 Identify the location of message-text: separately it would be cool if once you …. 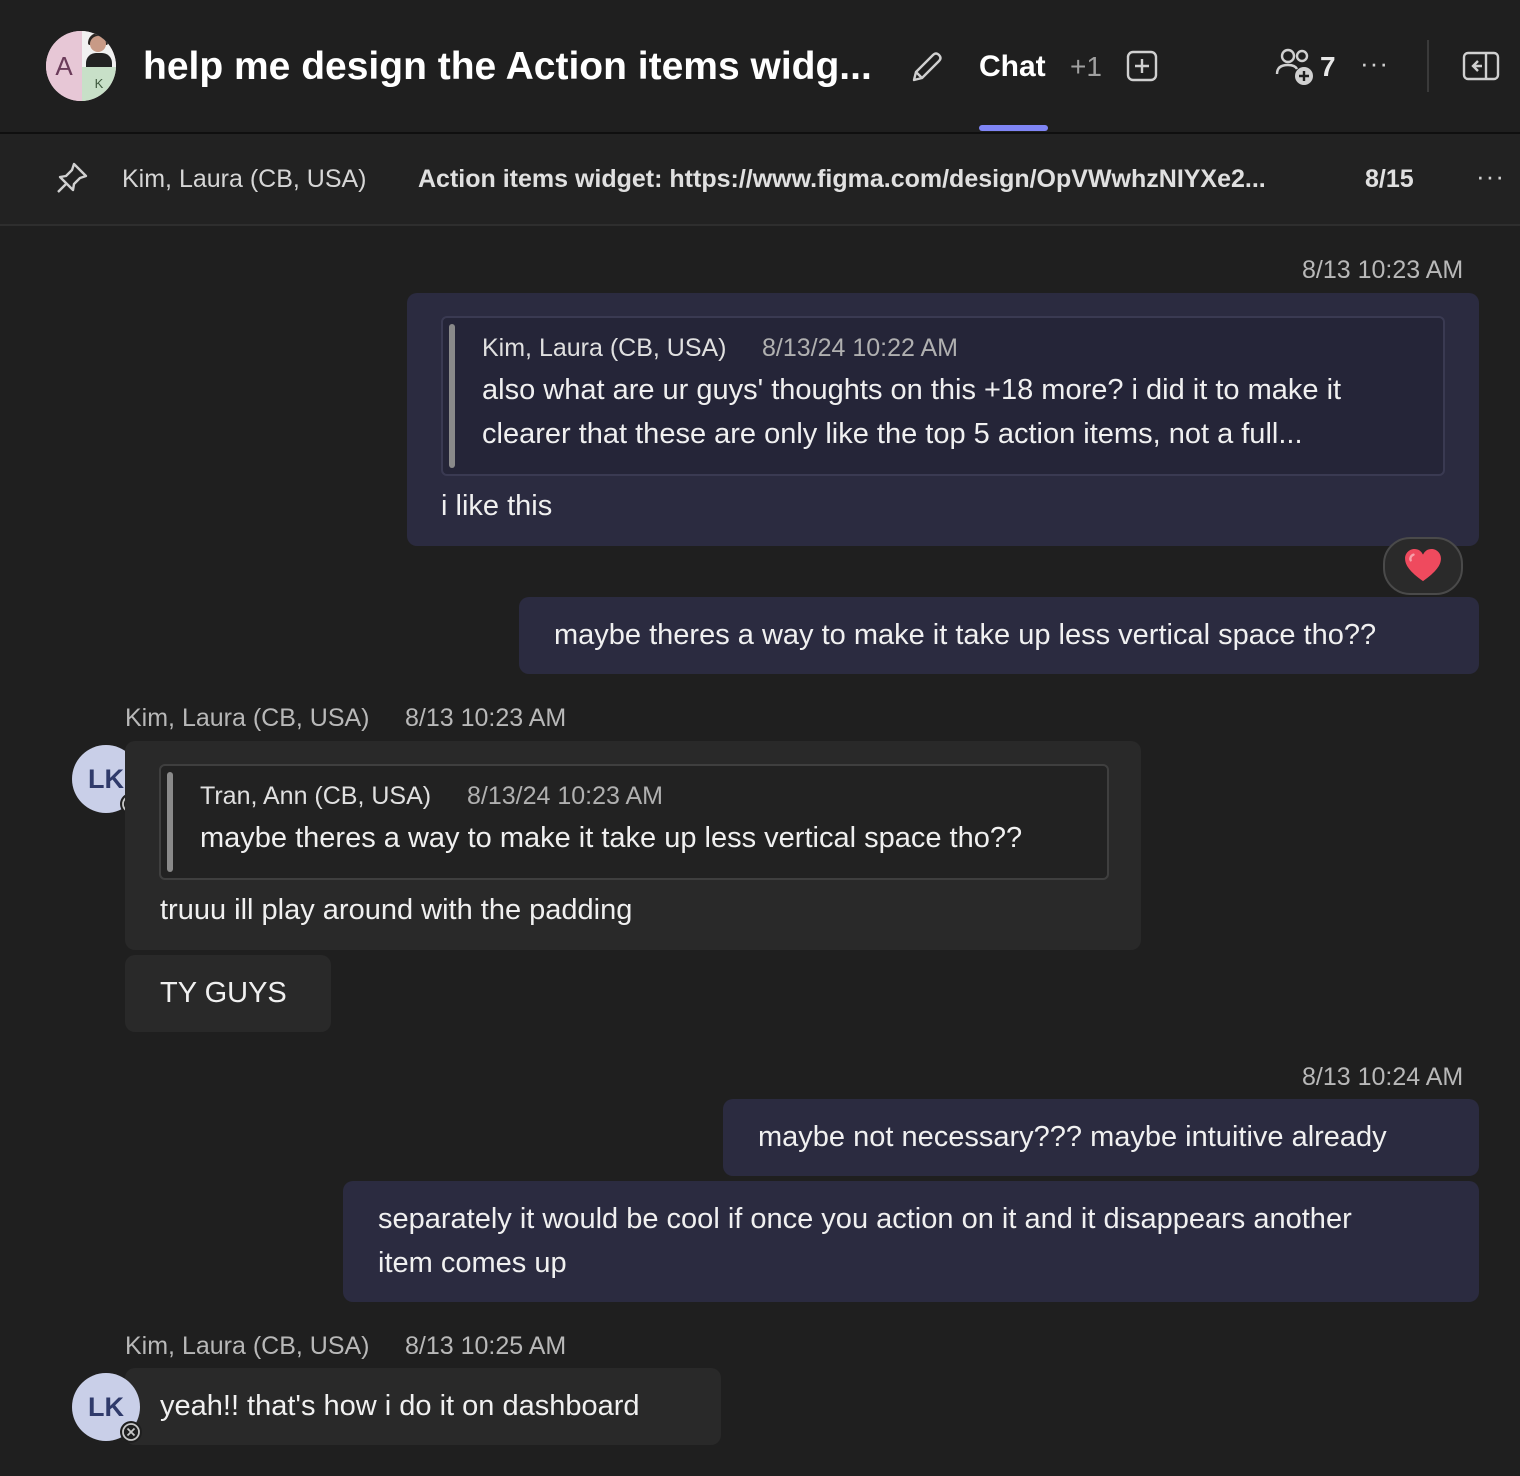
(865, 1241).